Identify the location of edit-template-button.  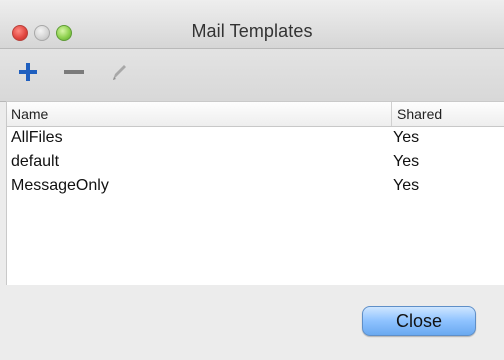
(119, 72).